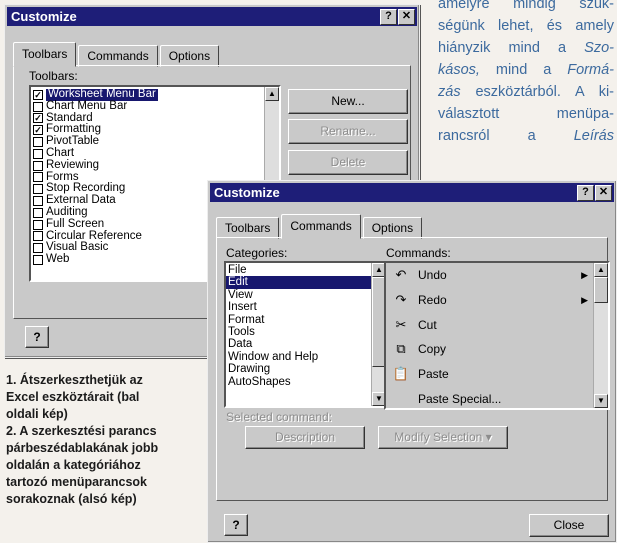 Image resolution: width=617 pixels, height=543 pixels. What do you see at coordinates (299, 344) in the screenshot?
I see `category-item: Data` at bounding box center [299, 344].